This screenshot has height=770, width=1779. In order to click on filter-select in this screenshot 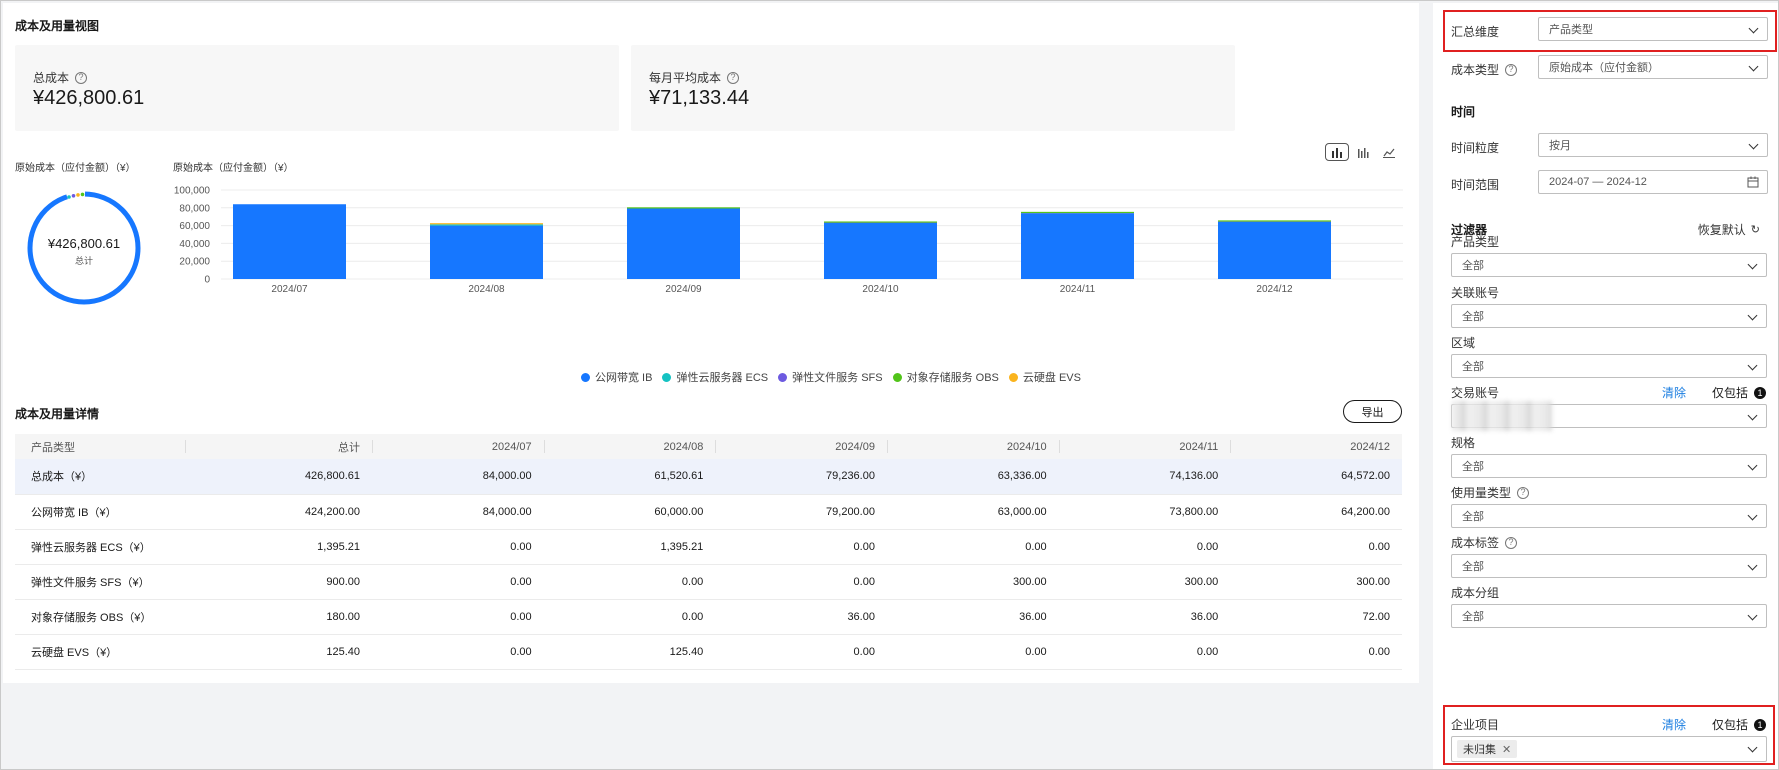, I will do `click(1609, 416)`.